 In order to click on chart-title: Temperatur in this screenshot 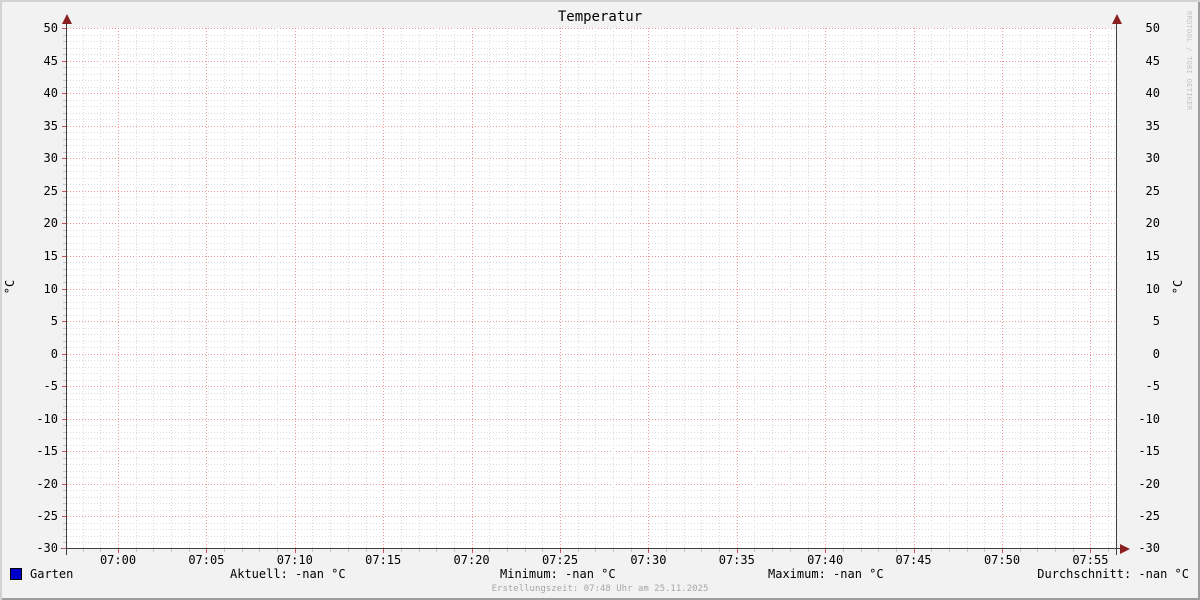, I will do `click(600, 17)`.